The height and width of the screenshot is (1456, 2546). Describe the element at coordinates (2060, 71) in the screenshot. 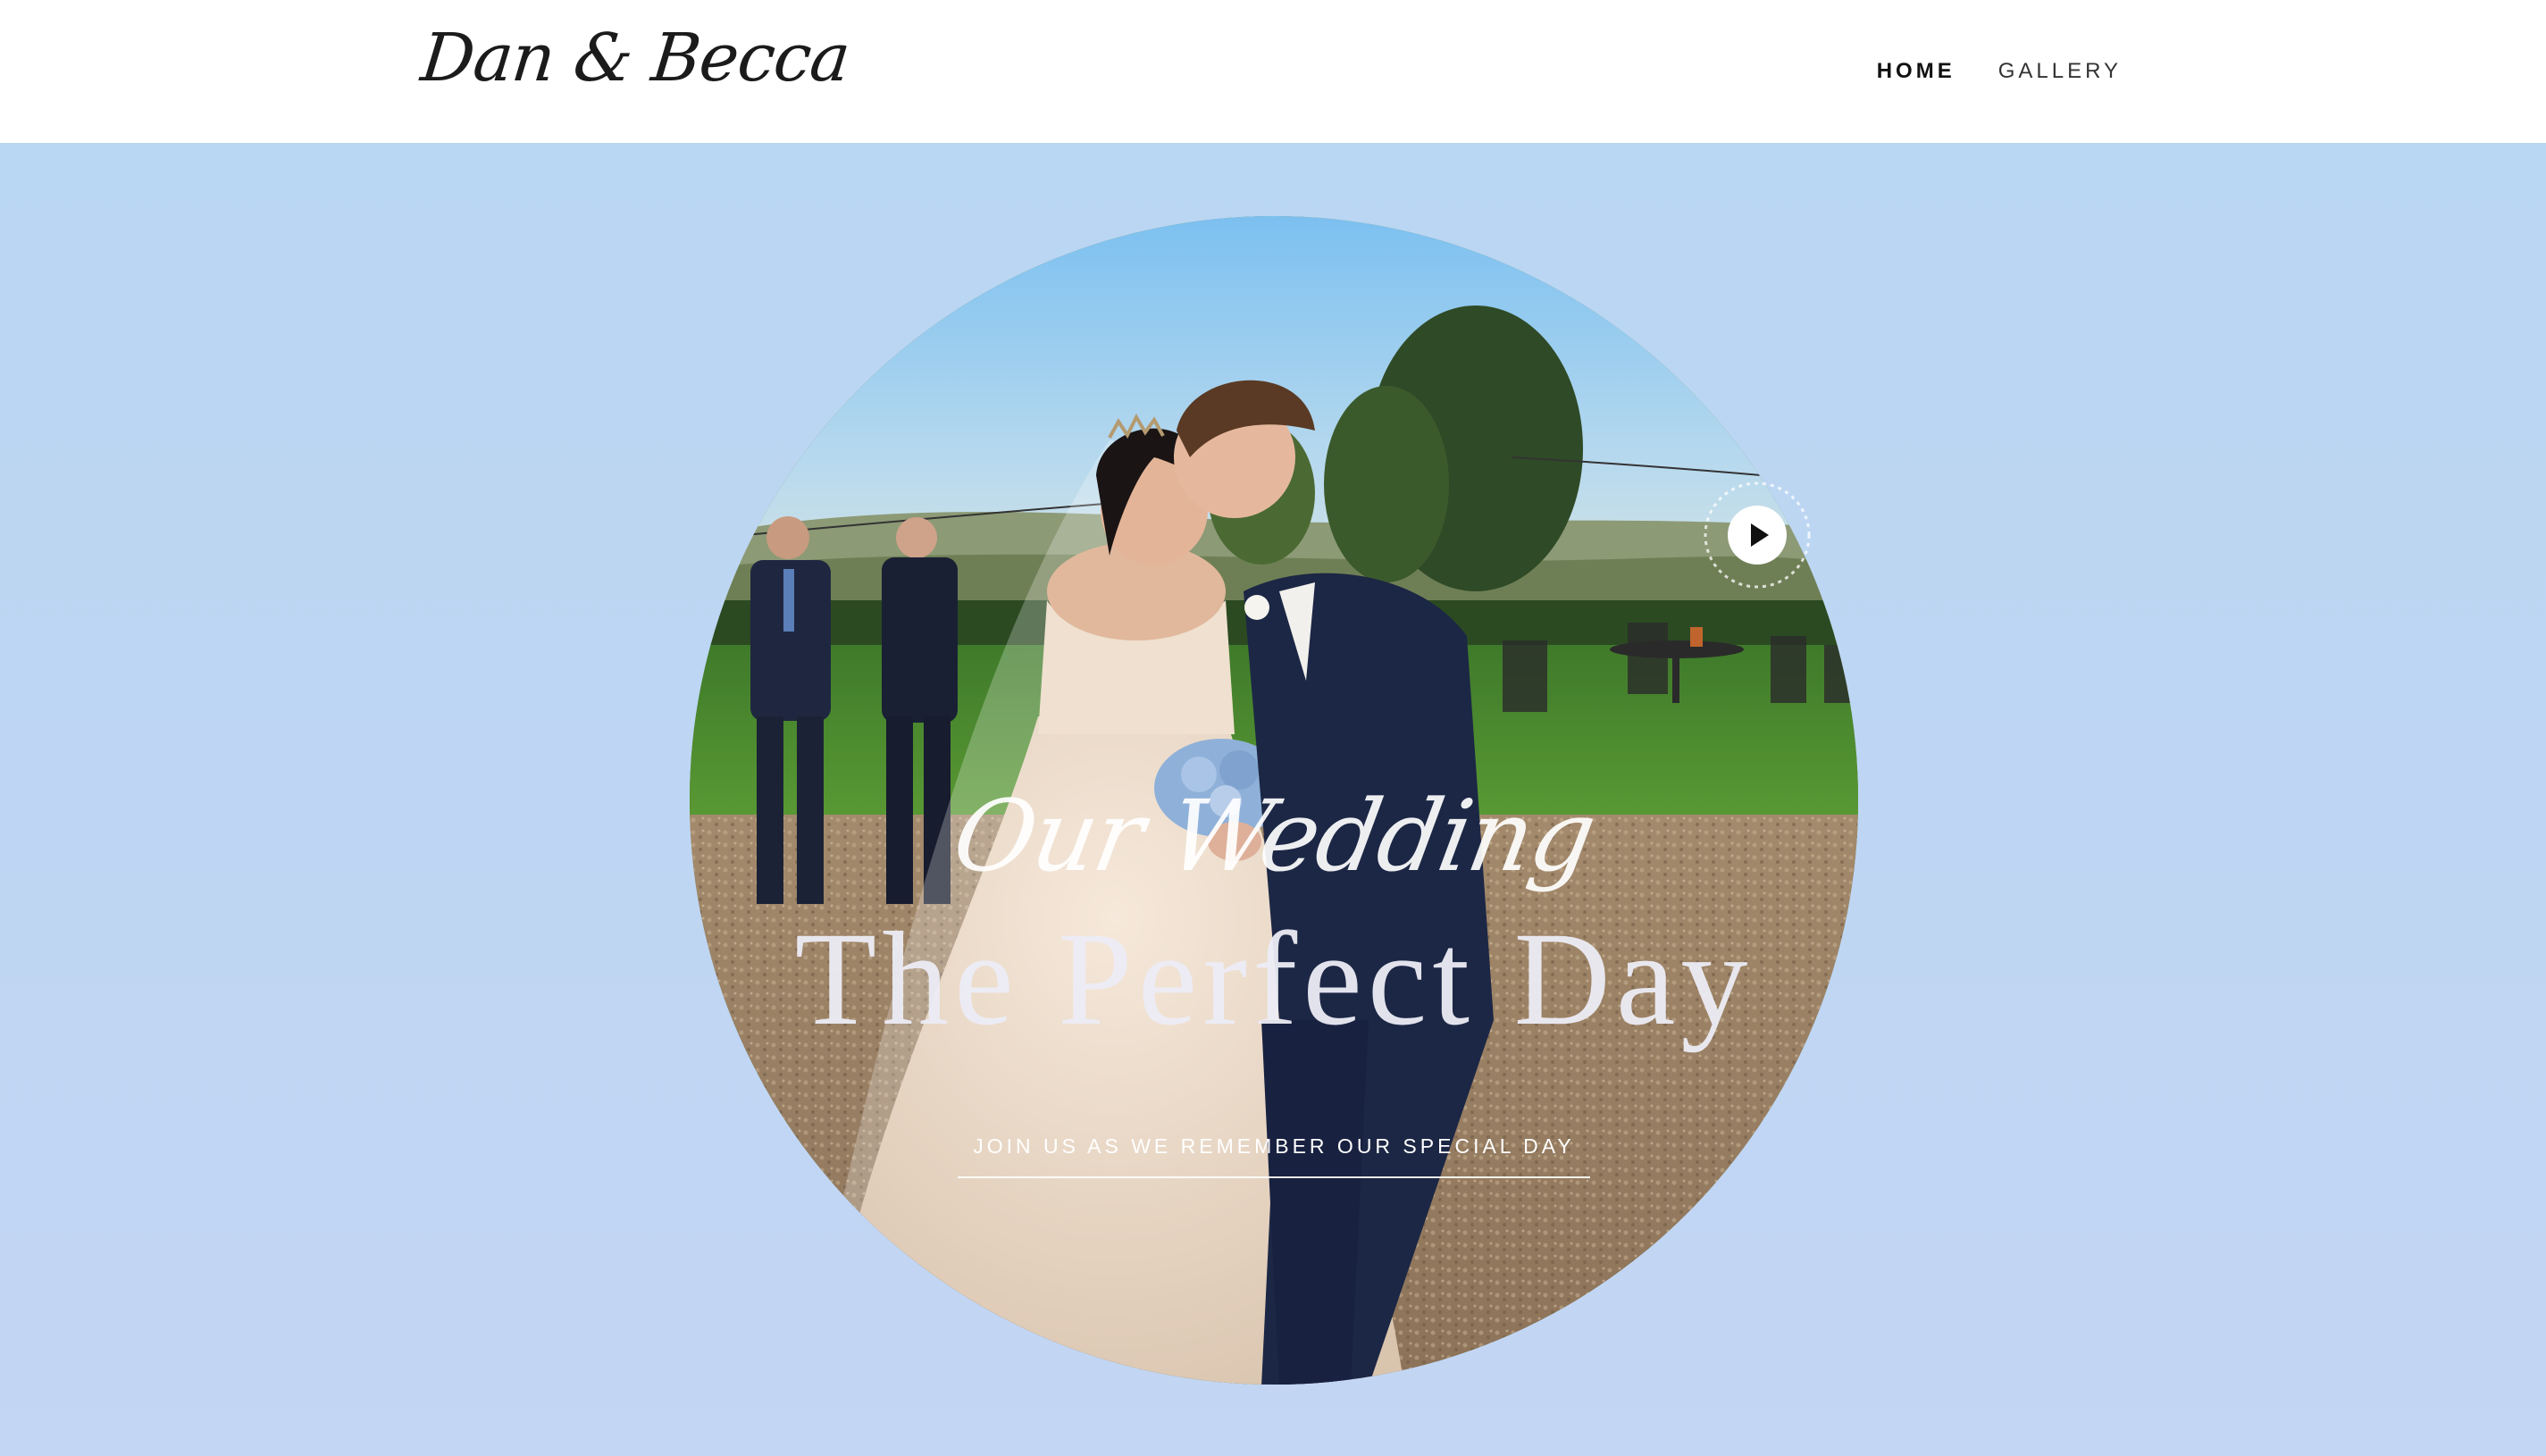

I see `nav-item-gallery: GALLERY` at that location.